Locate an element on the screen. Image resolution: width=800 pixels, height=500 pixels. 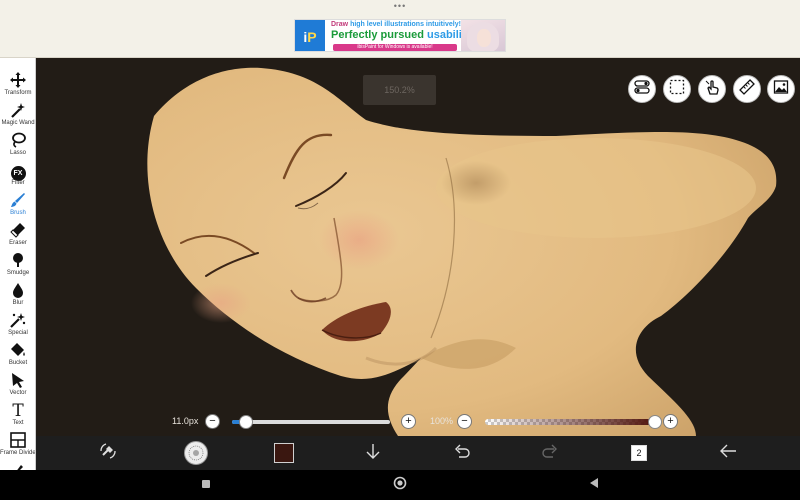
zoom-level-indicator: 150.2% is located at coordinates (399, 90).